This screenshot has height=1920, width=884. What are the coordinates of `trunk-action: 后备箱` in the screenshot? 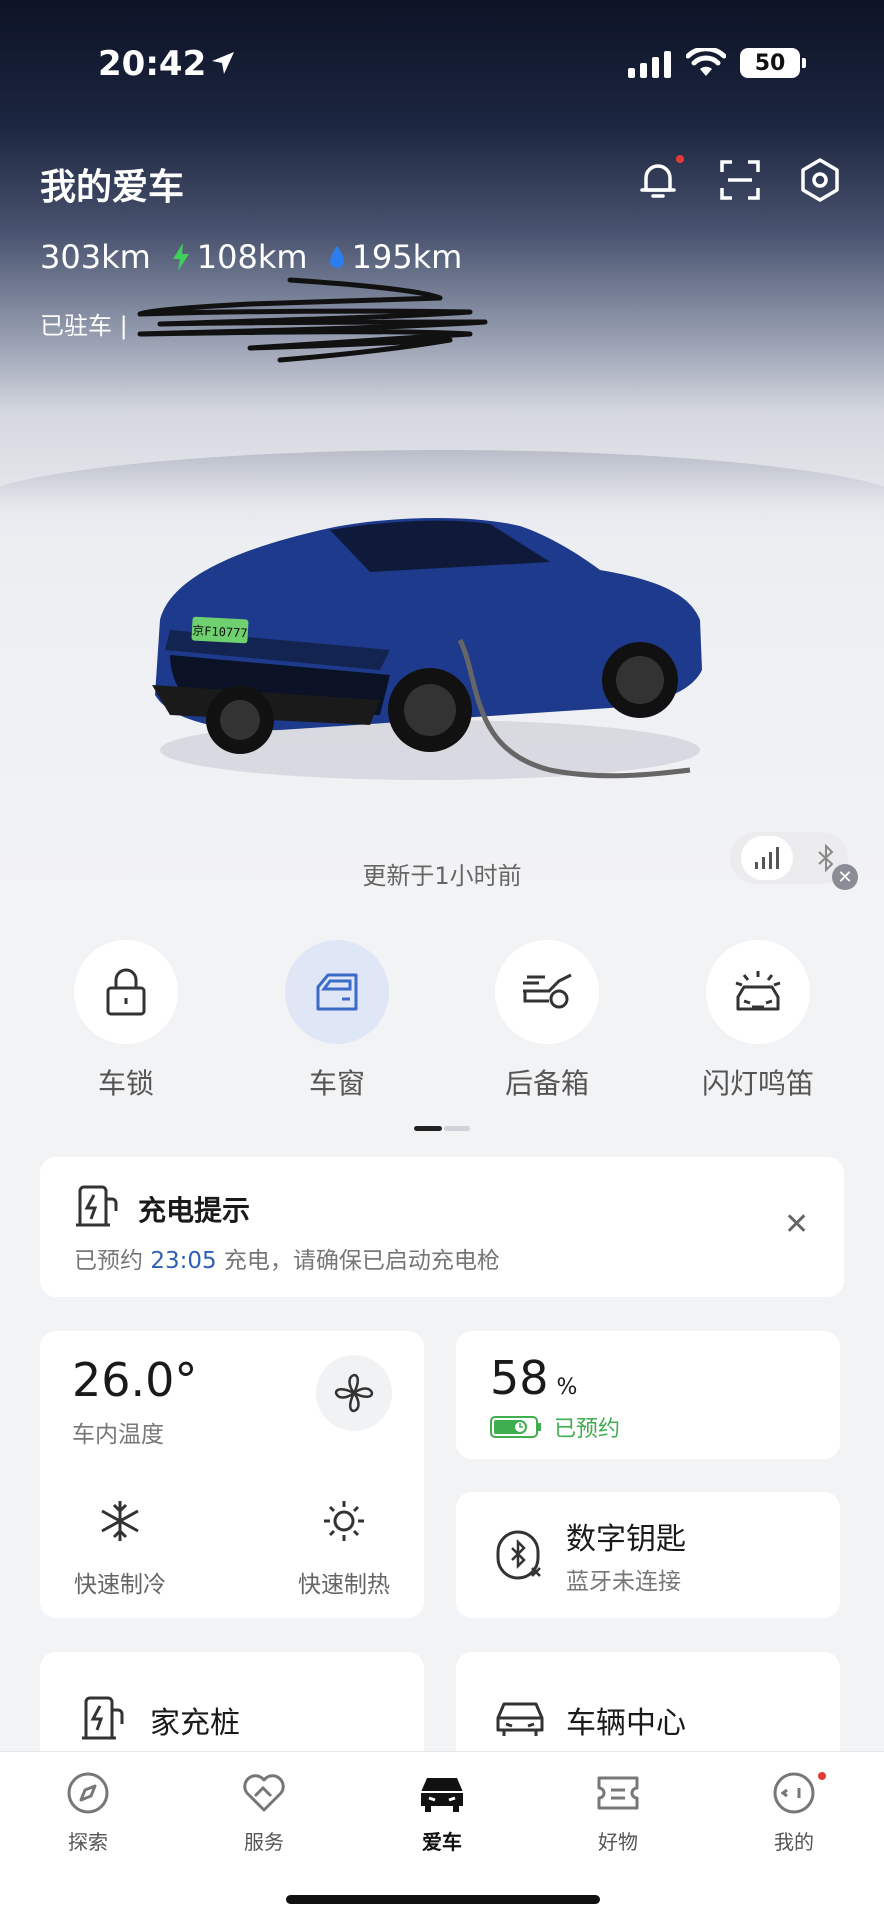 It's located at (547, 1021).